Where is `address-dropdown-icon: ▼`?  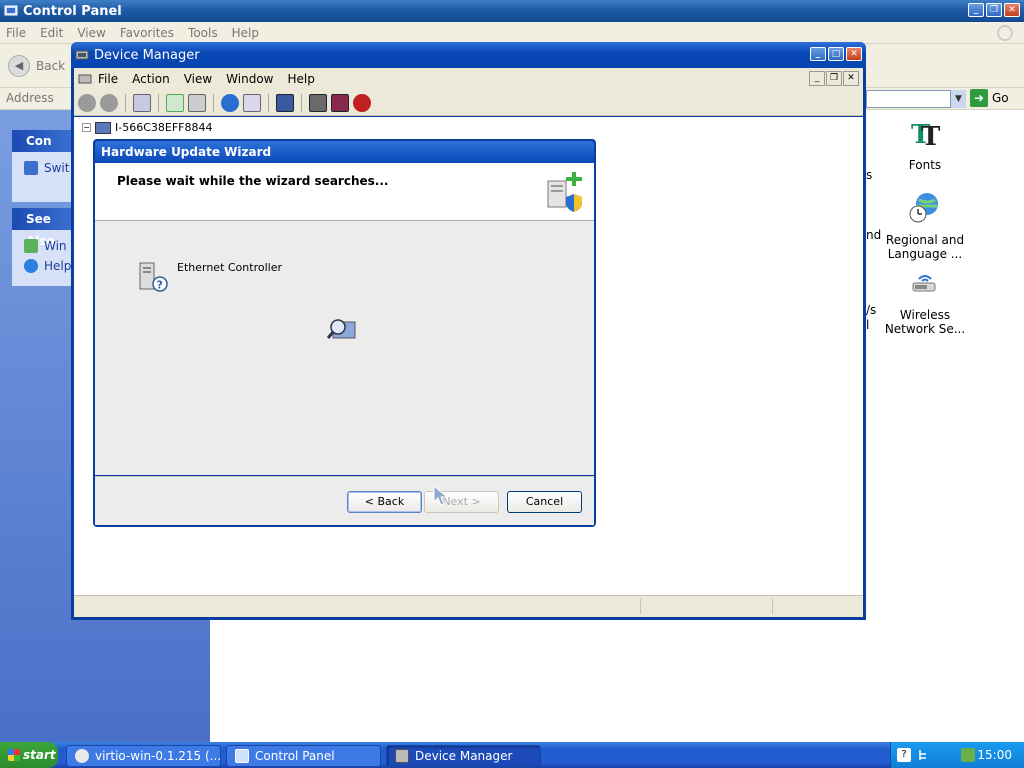
address-dropdown-icon: ▼ is located at coordinates (958, 99).